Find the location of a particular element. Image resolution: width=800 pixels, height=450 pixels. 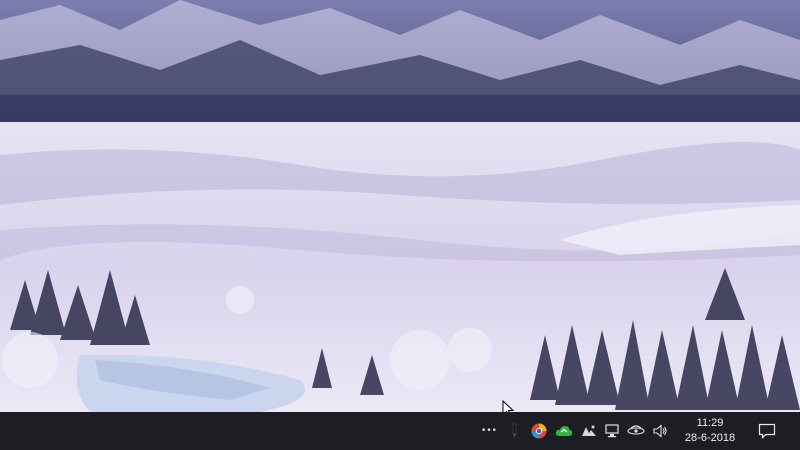

cloud-sync-icon is located at coordinates (564, 431).